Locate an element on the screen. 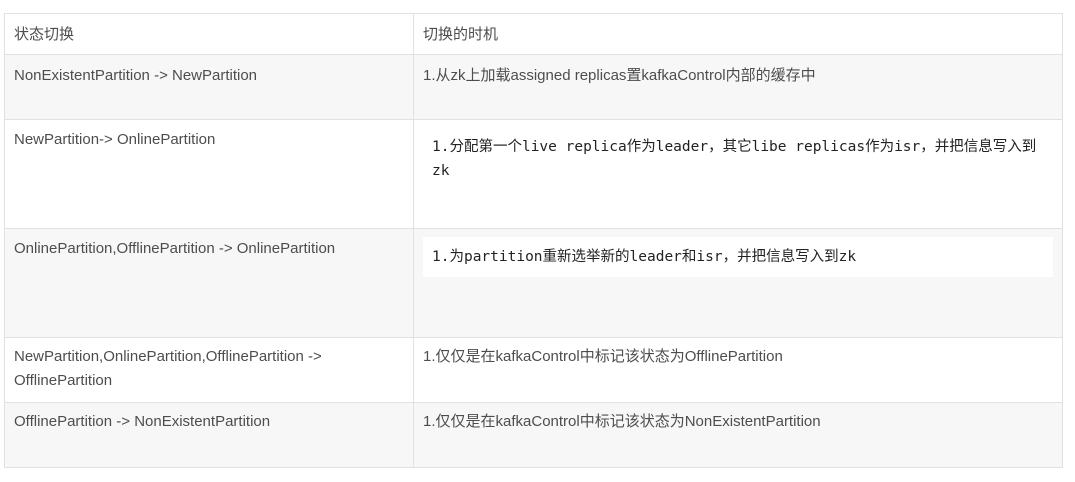  code-block: 1.为partition重新选举新的leader和isr，并把信息写入到zk is located at coordinates (738, 257).